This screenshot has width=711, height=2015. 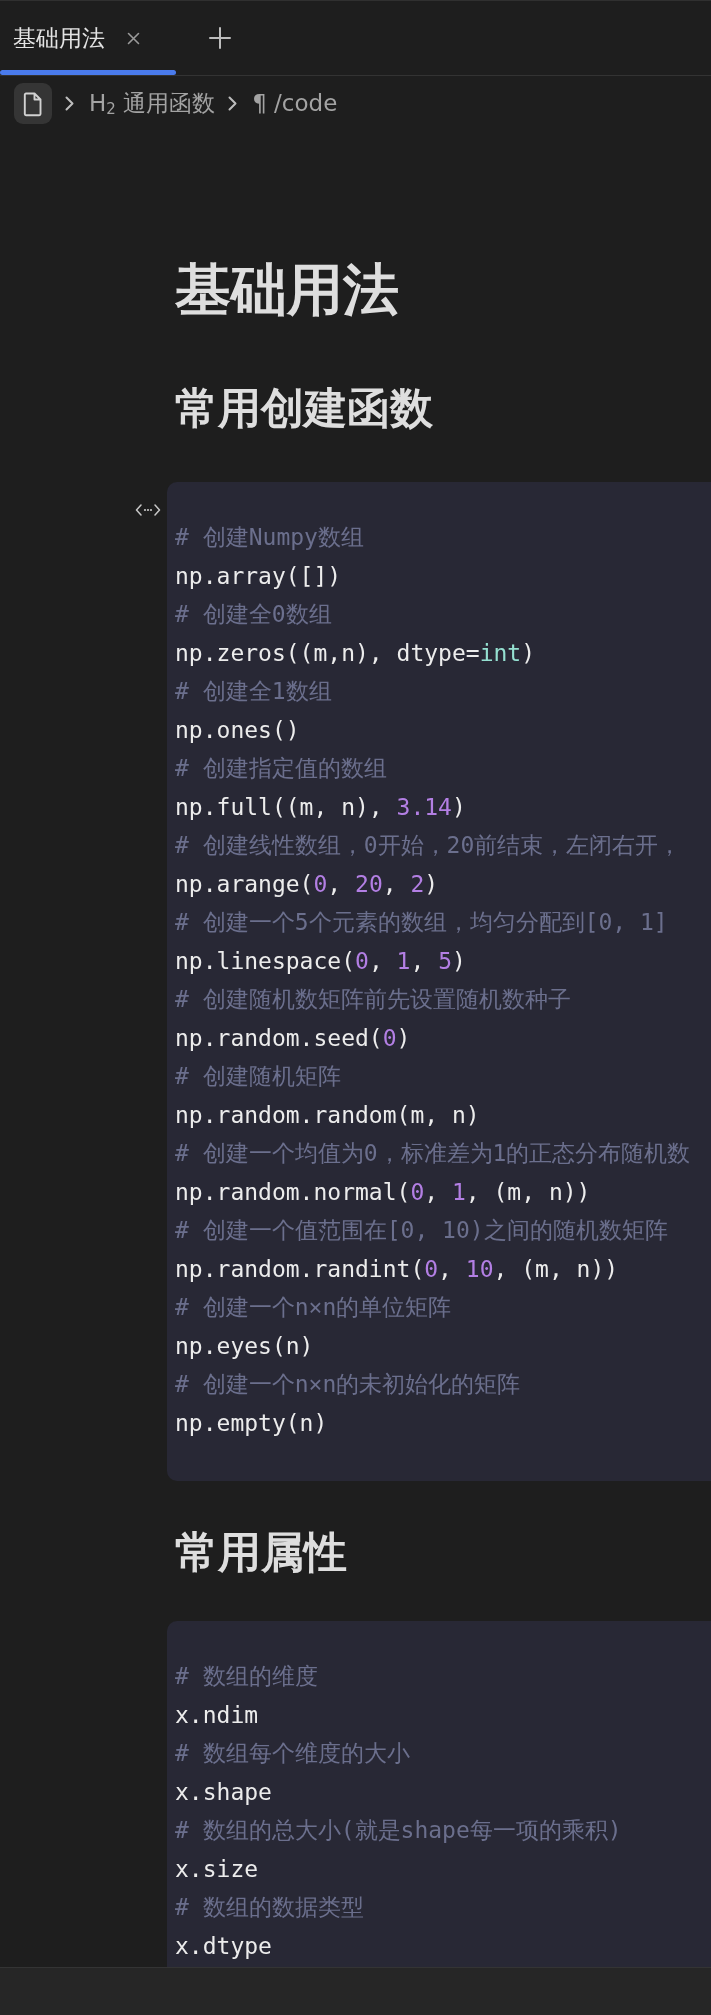 What do you see at coordinates (246, 1676) in the screenshot?
I see `code-comment: # 数组的维度` at bounding box center [246, 1676].